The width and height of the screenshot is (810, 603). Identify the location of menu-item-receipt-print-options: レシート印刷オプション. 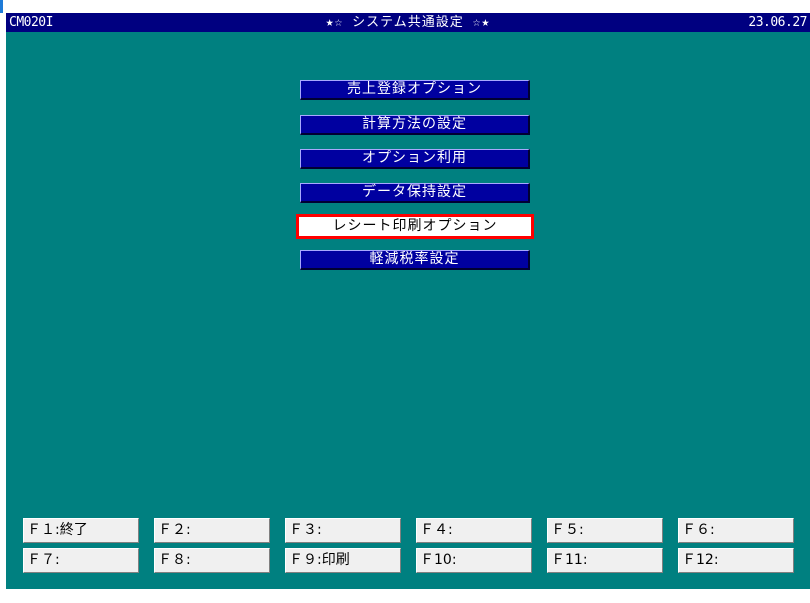
(415, 226).